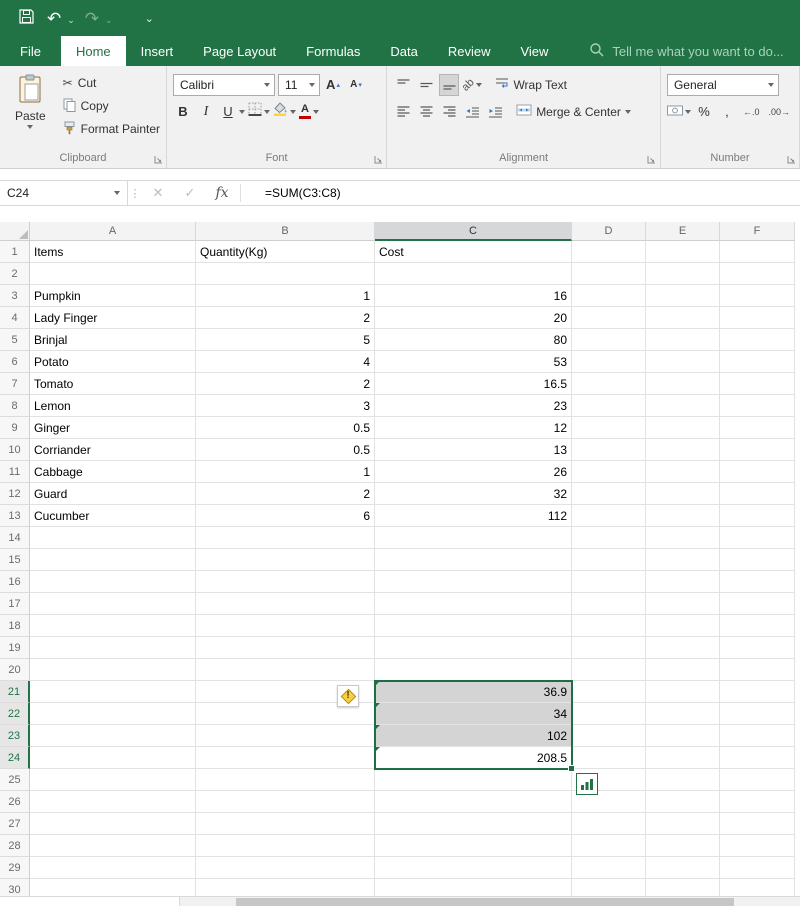 The height and width of the screenshot is (906, 800). I want to click on cell-F12, so click(757, 494).